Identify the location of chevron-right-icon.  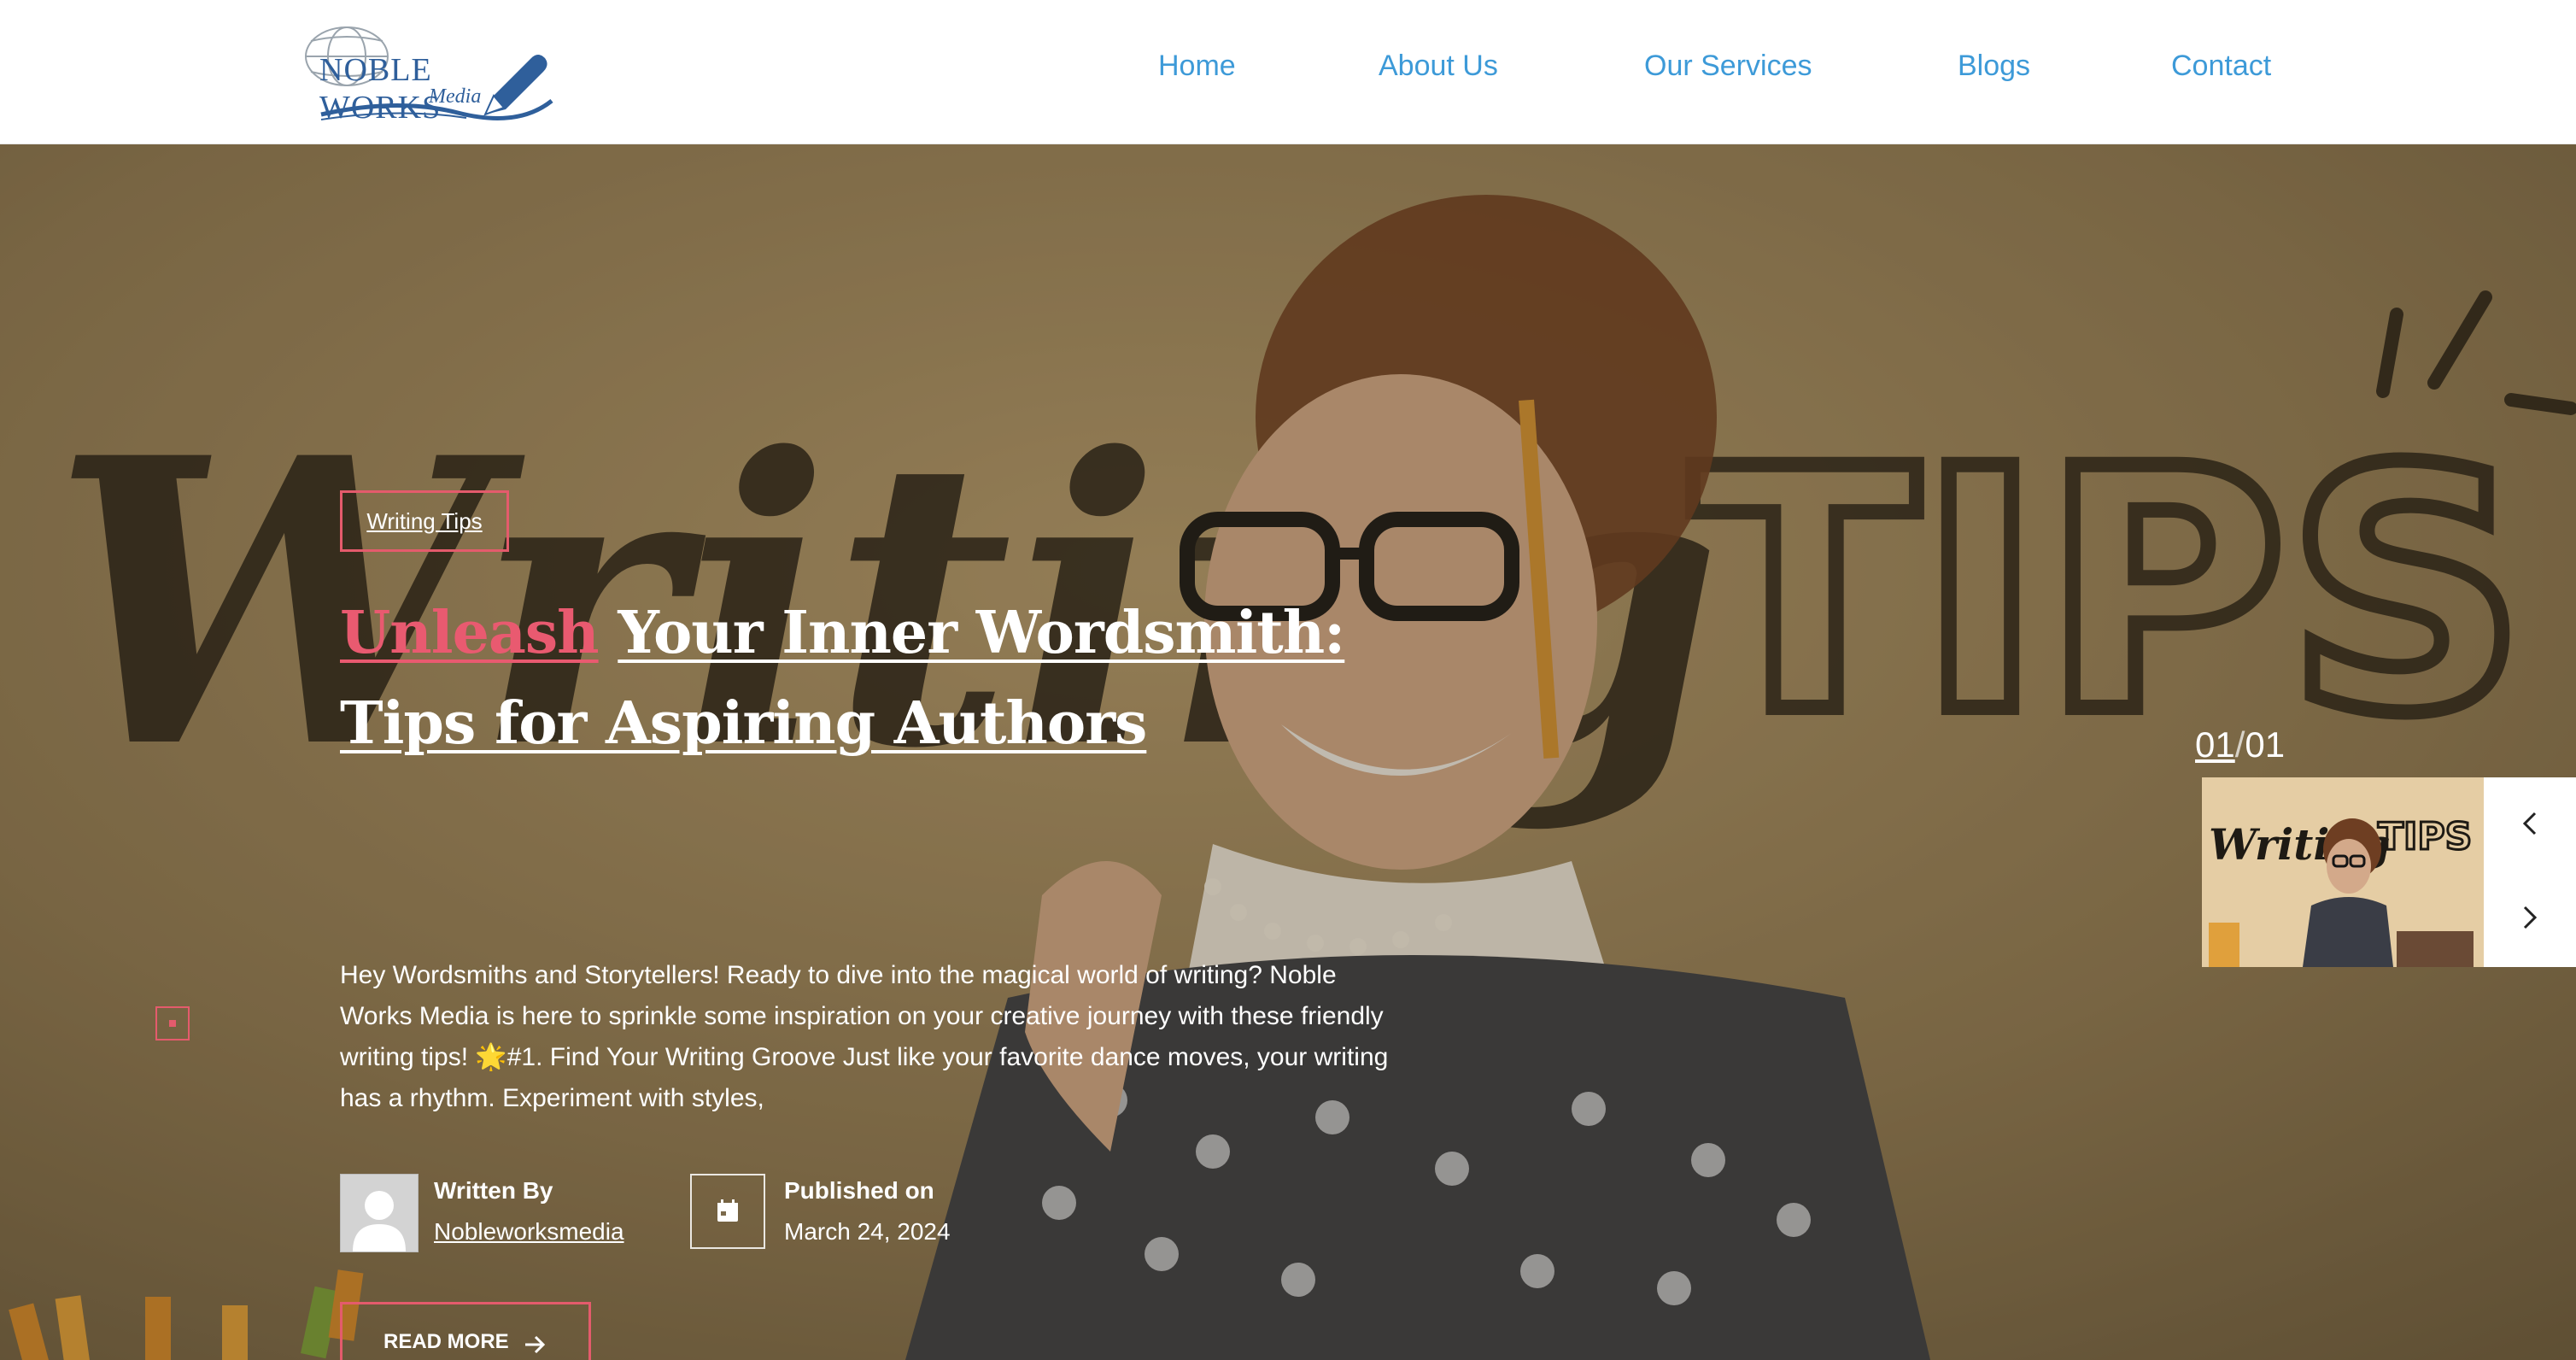
(2530, 917).